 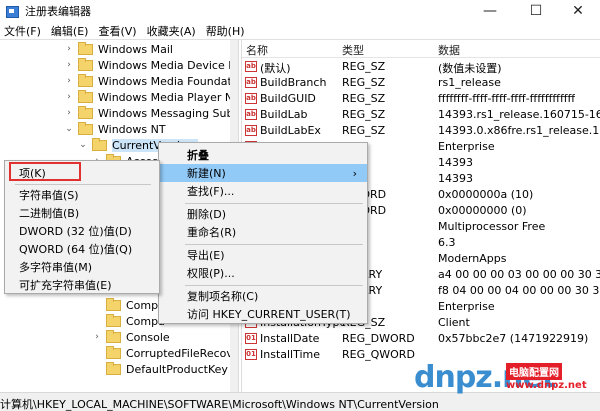 I want to click on tree-node: › Windows Media Player NSS, so click(x=151, y=97).